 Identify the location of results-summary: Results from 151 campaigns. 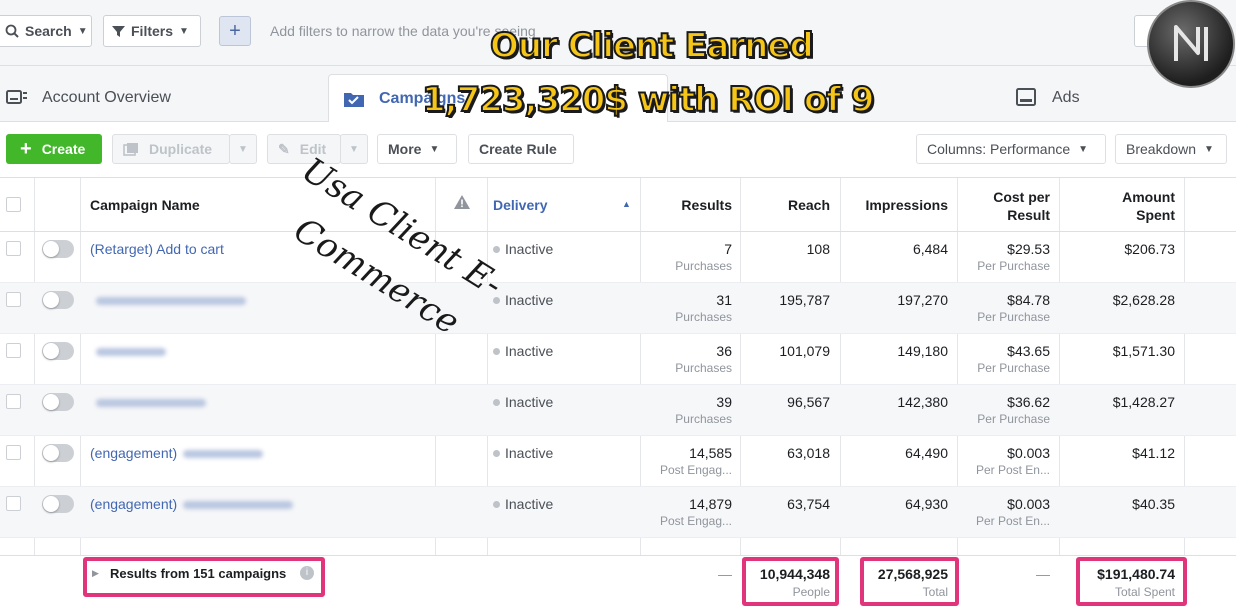
(198, 573).